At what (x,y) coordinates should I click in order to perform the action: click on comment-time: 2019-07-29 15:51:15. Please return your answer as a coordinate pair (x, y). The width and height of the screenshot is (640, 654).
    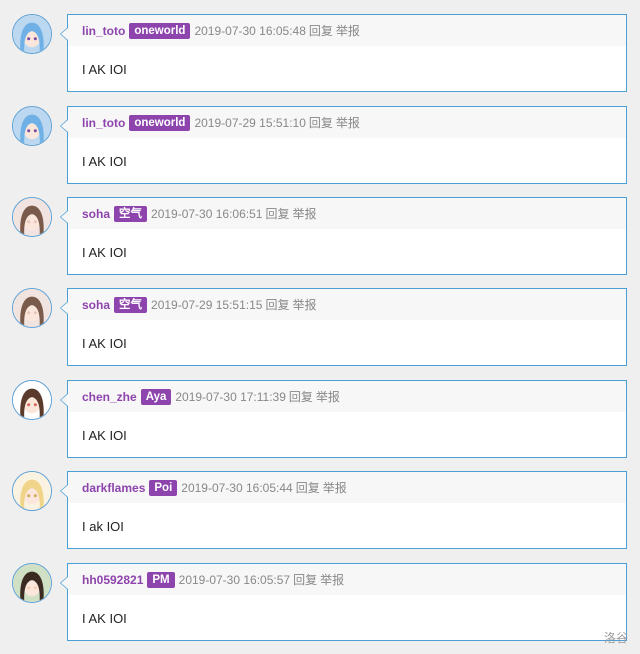
    Looking at the image, I should click on (207, 304).